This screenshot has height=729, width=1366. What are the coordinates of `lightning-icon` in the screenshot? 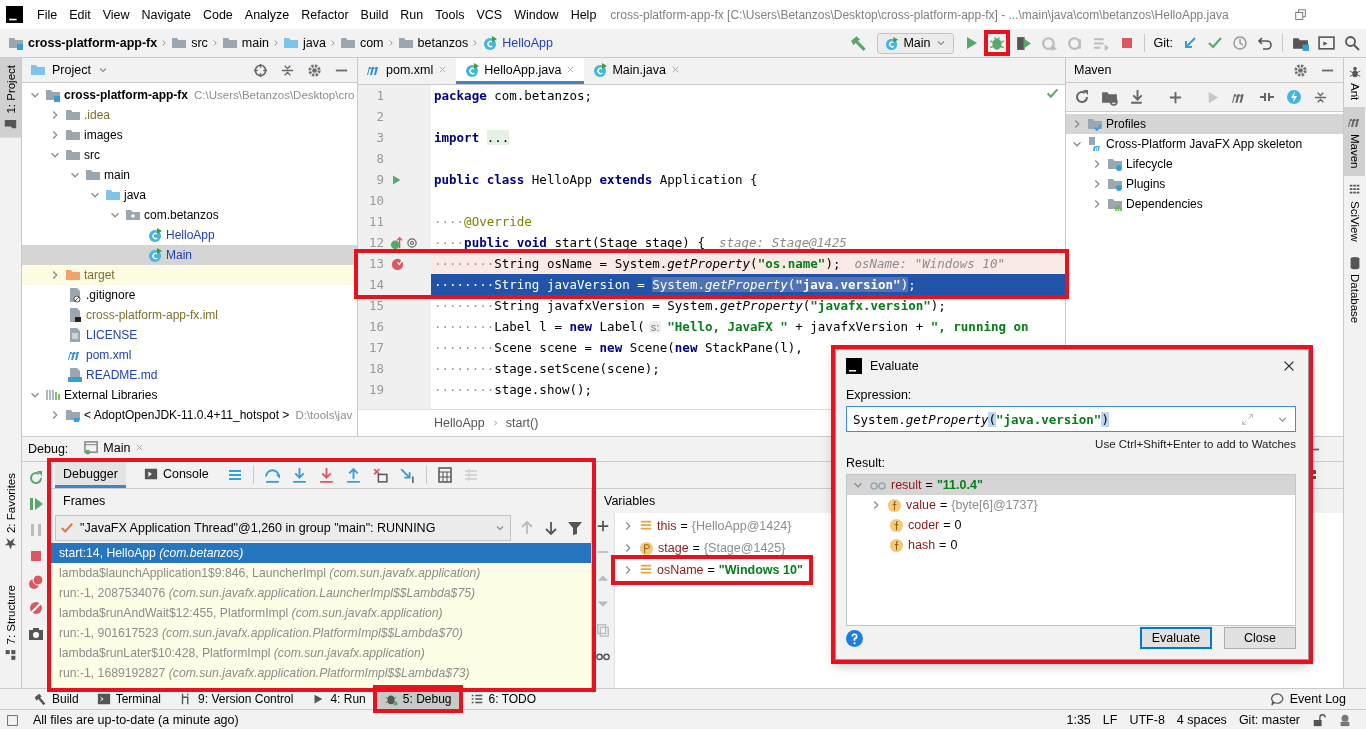 It's located at (1294, 97).